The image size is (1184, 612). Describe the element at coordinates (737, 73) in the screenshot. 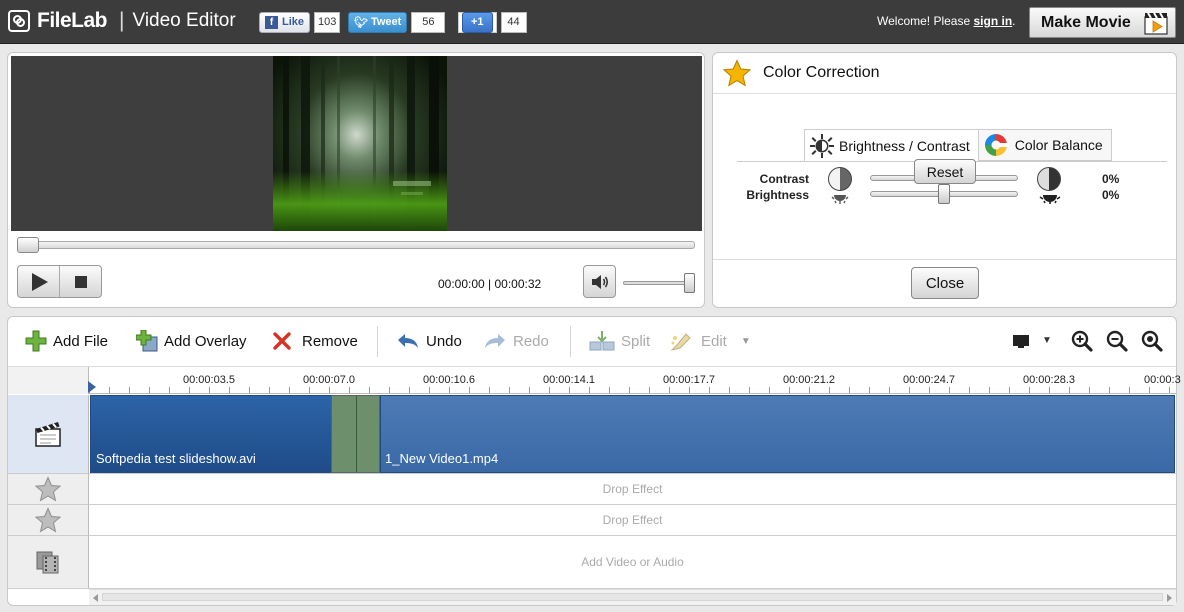

I see `gold-star-icon` at that location.